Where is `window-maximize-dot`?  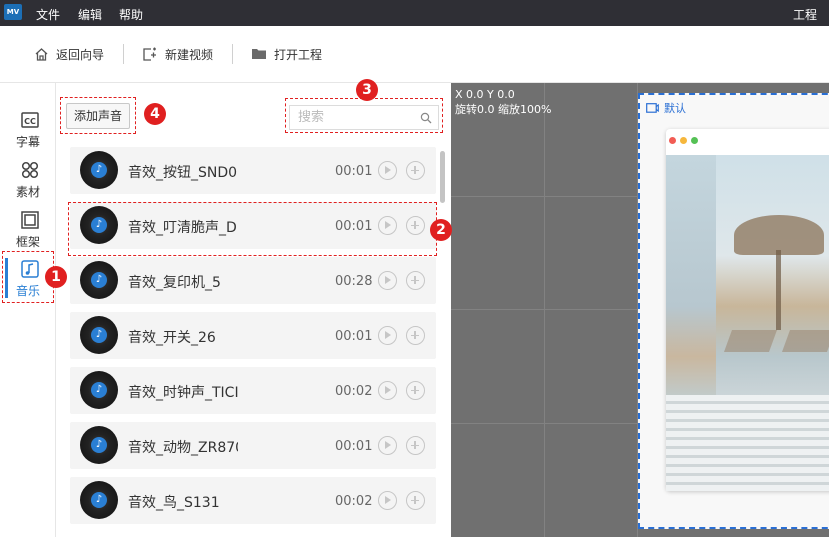
window-maximize-dot is located at coordinates (694, 140).